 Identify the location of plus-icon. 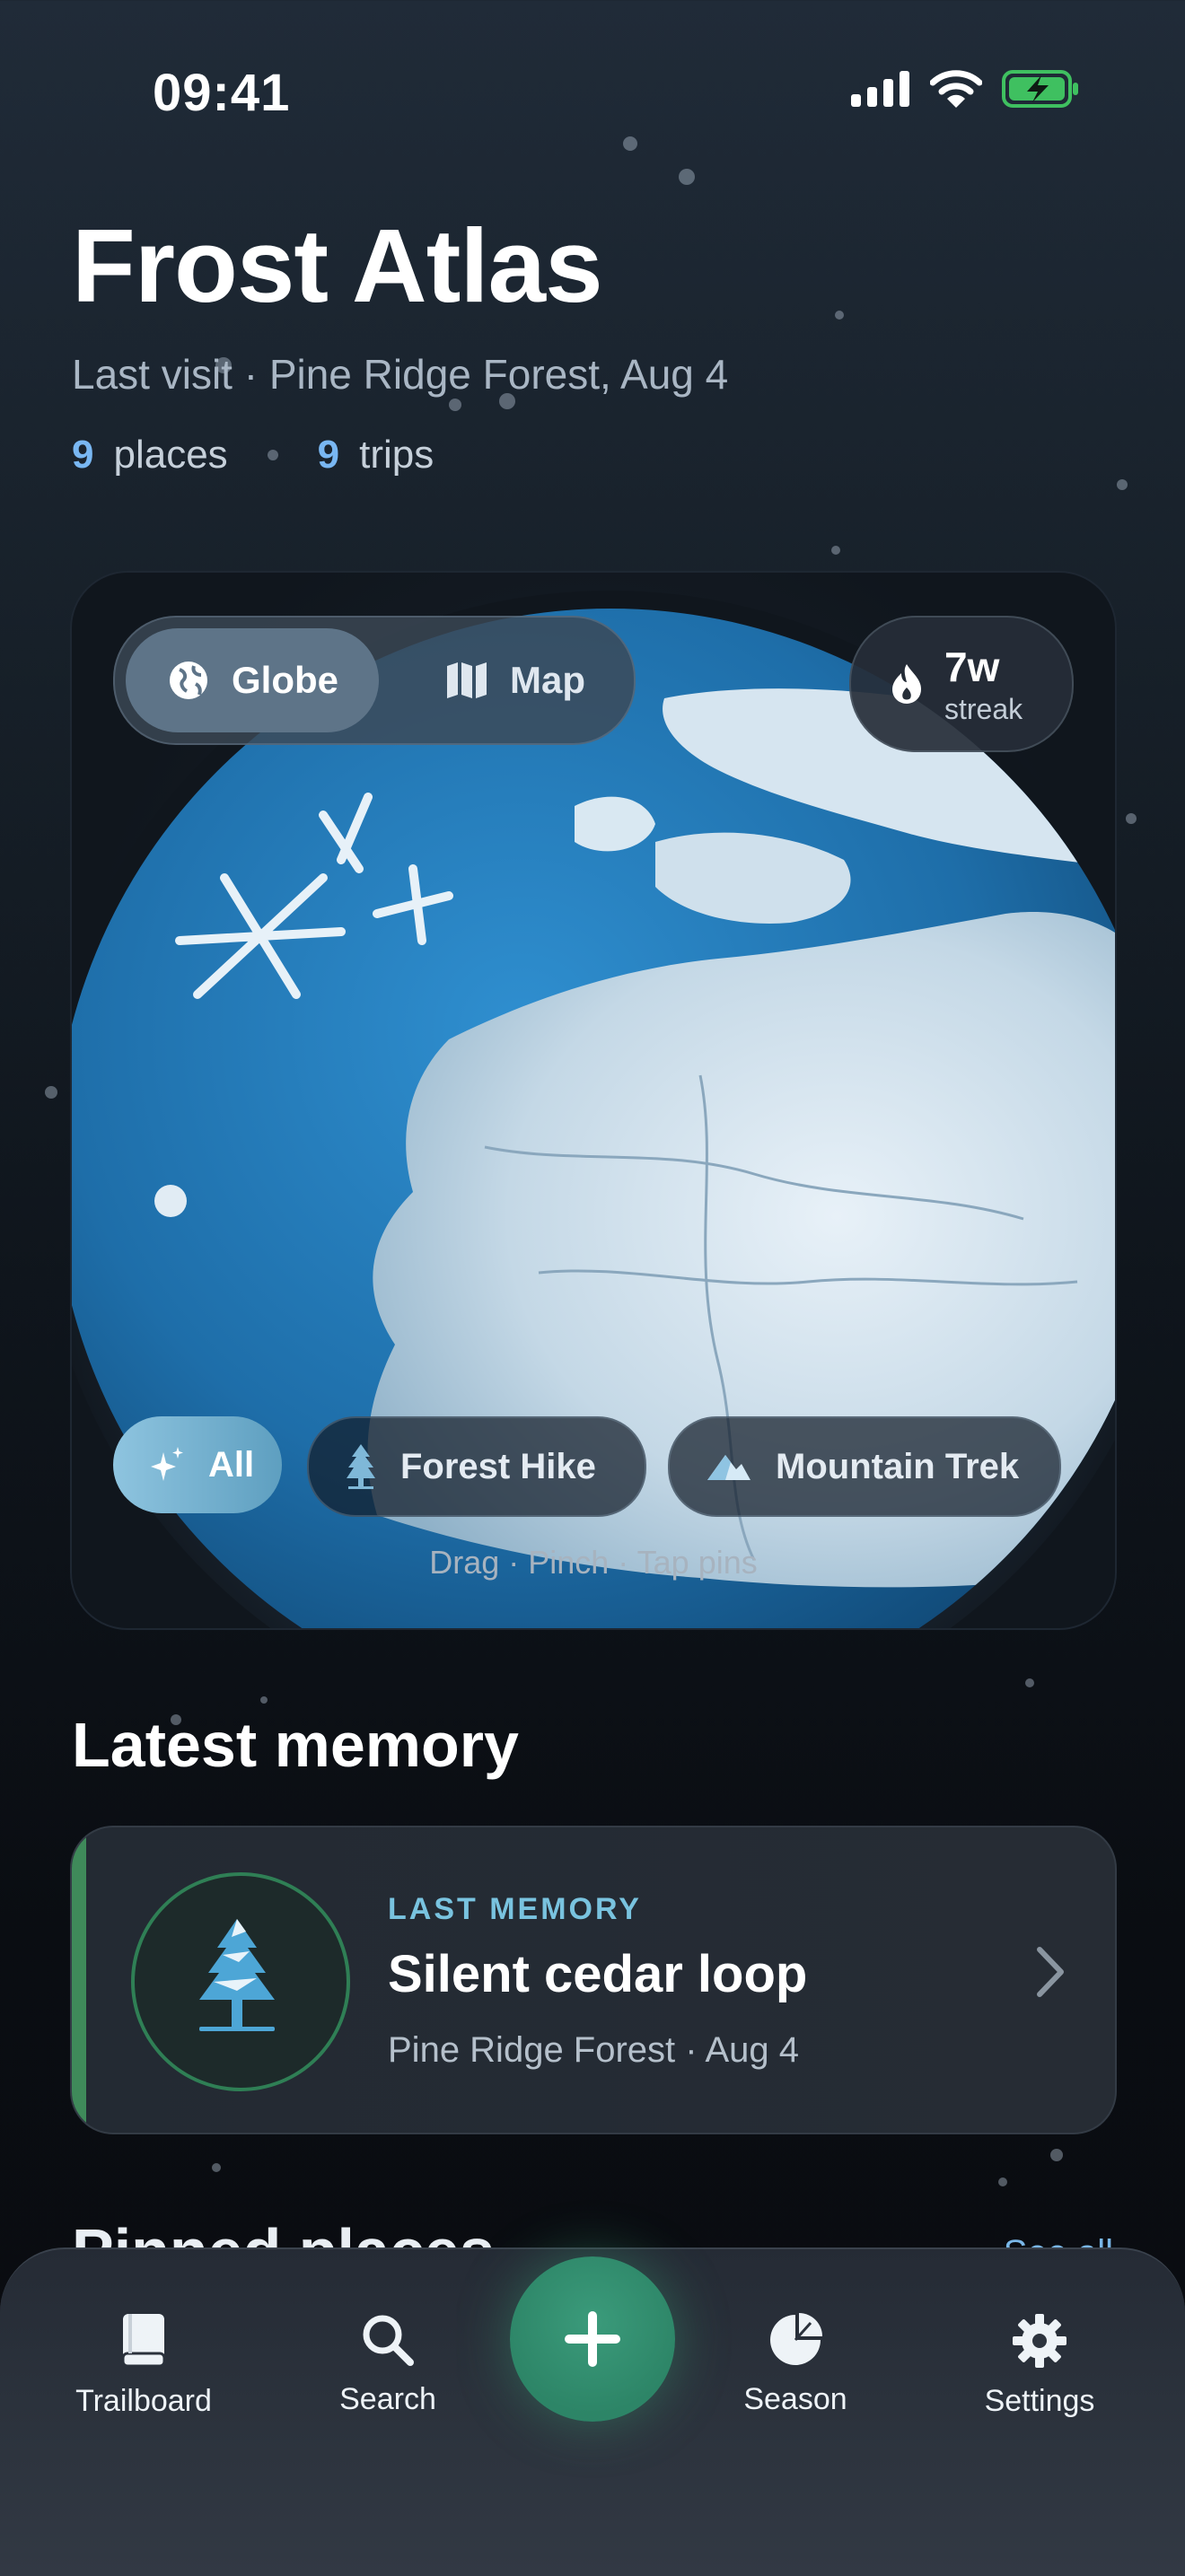
(592, 2339).